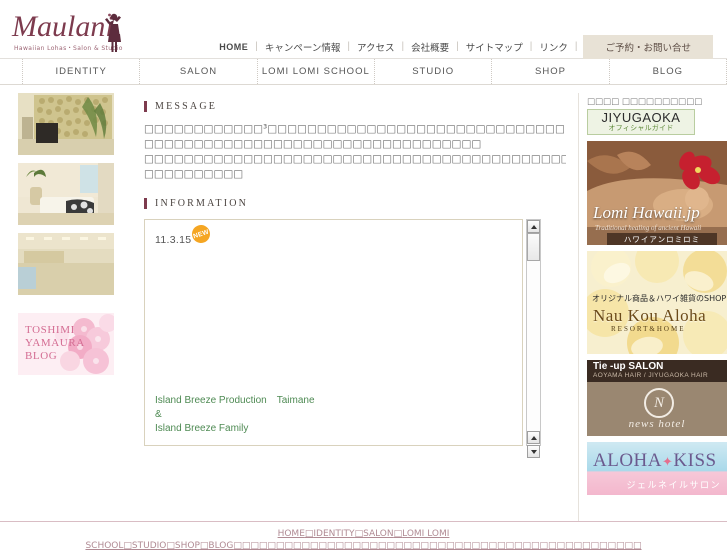  Describe the element at coordinates (646, 212) in the screenshot. I see `lomi-hawaii-title: Lomi Hawaii.jp` at that location.